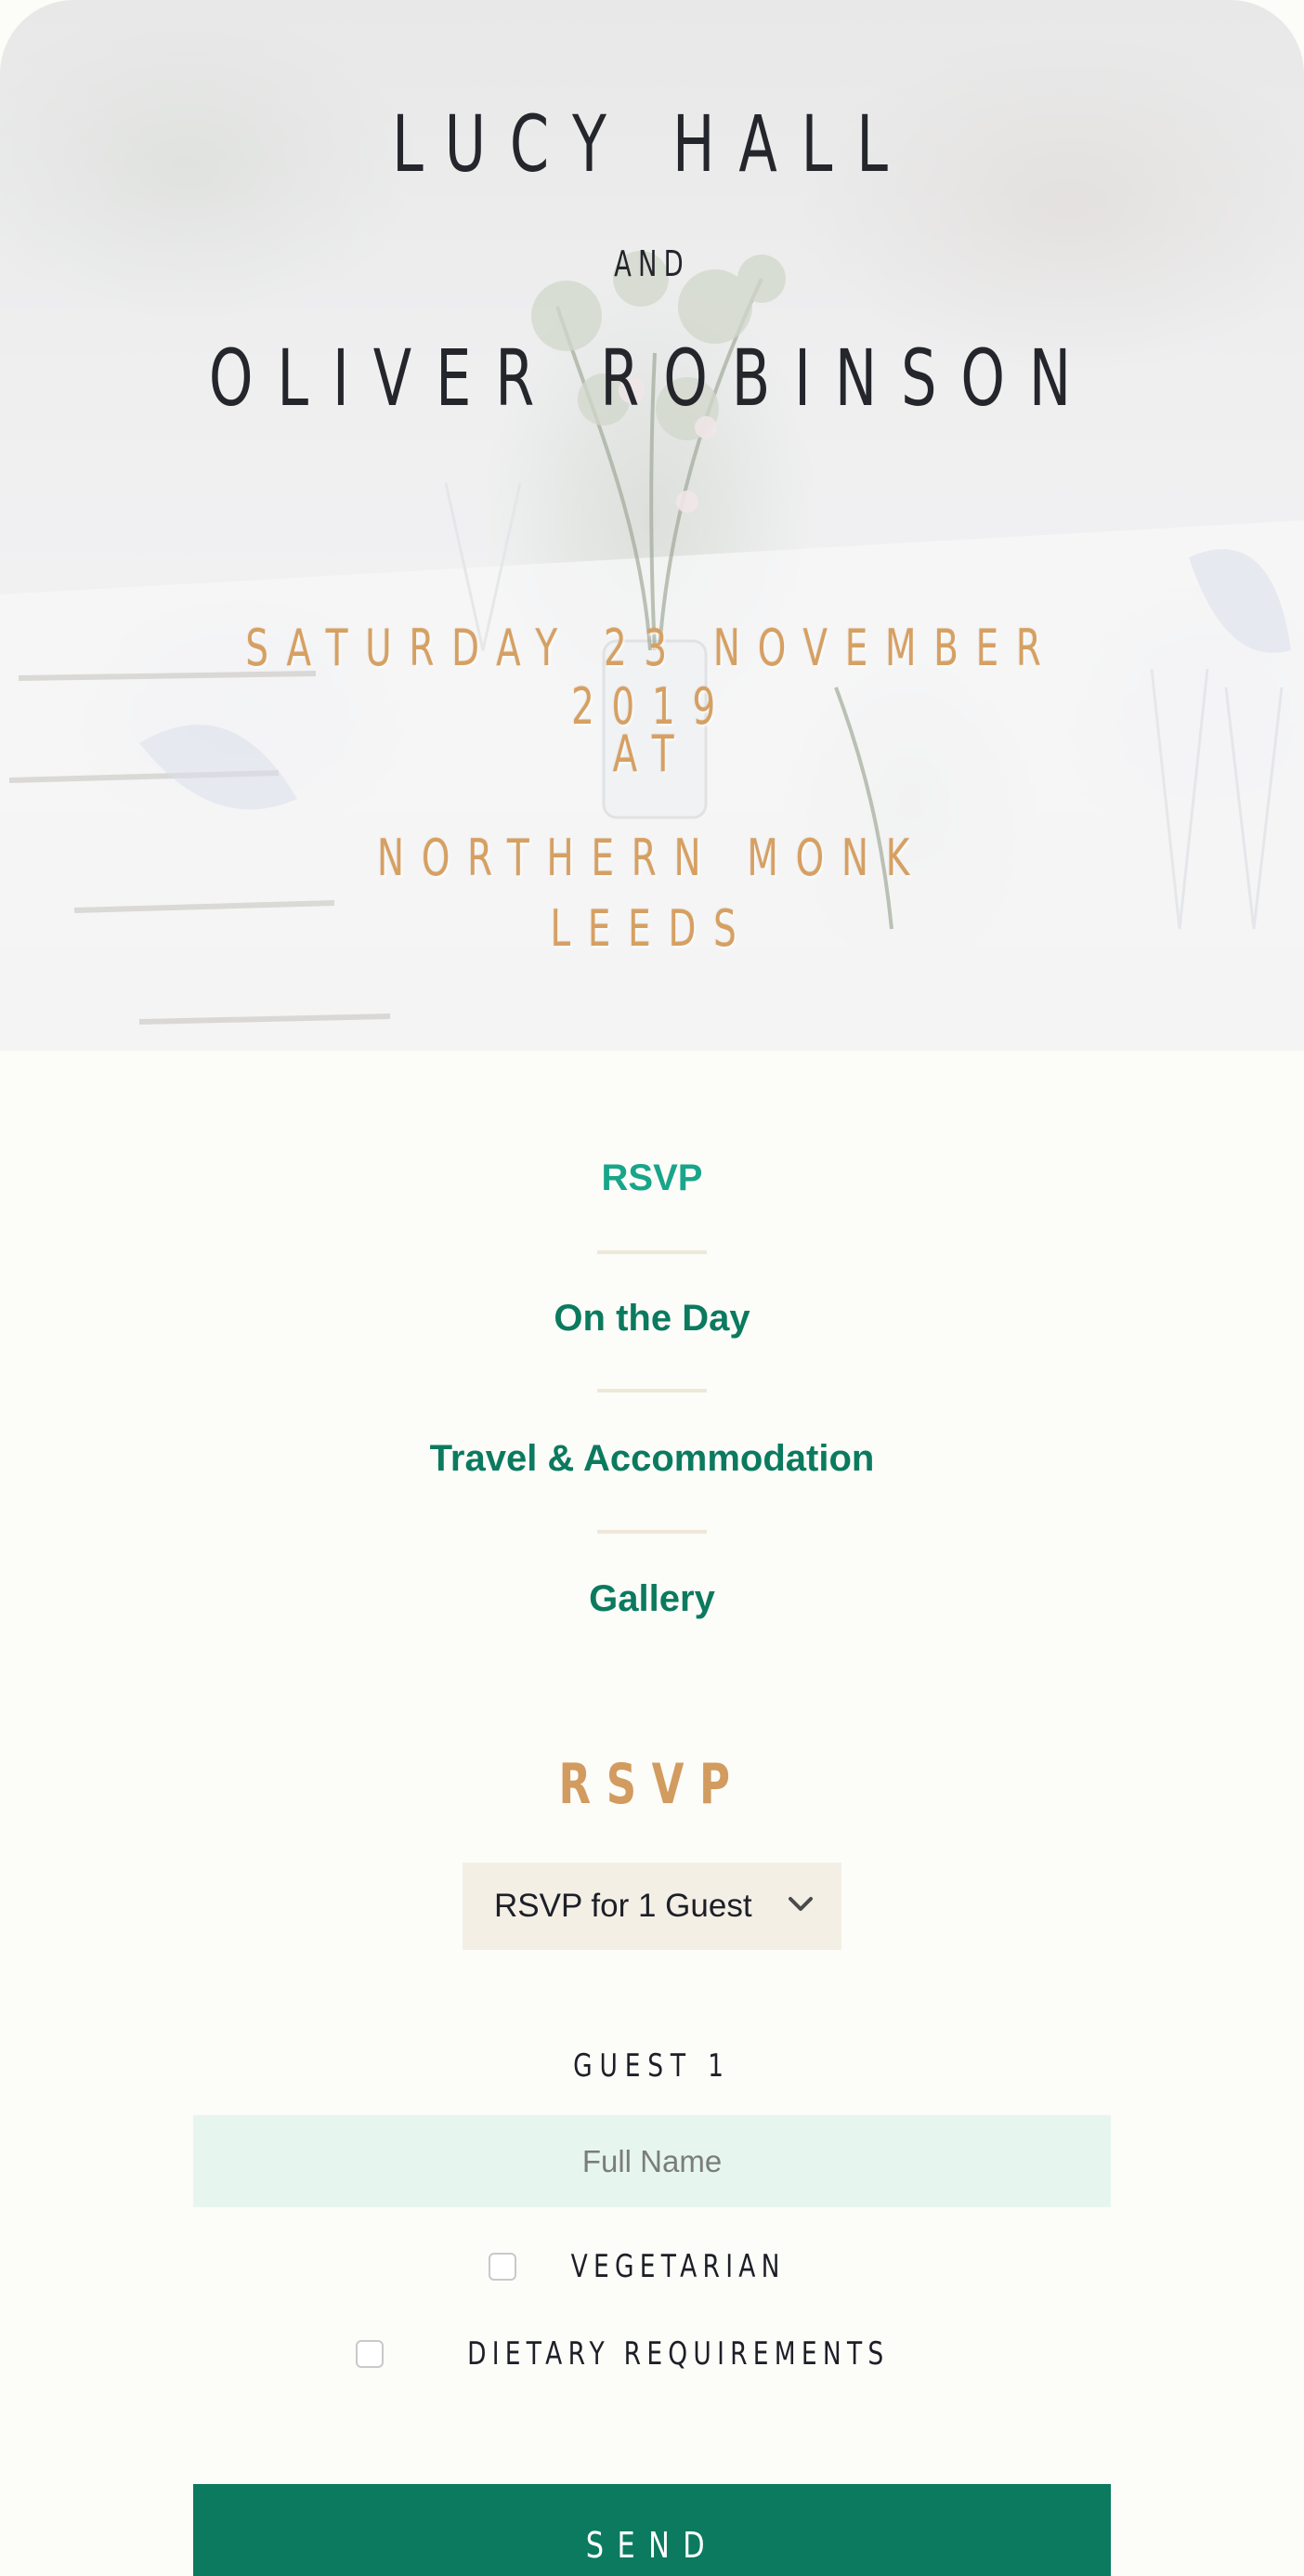 This screenshot has height=2576, width=1304. What do you see at coordinates (652, 677) in the screenshot?
I see `wedding-date: SATURDAY 23 NOVEMBER 2019` at bounding box center [652, 677].